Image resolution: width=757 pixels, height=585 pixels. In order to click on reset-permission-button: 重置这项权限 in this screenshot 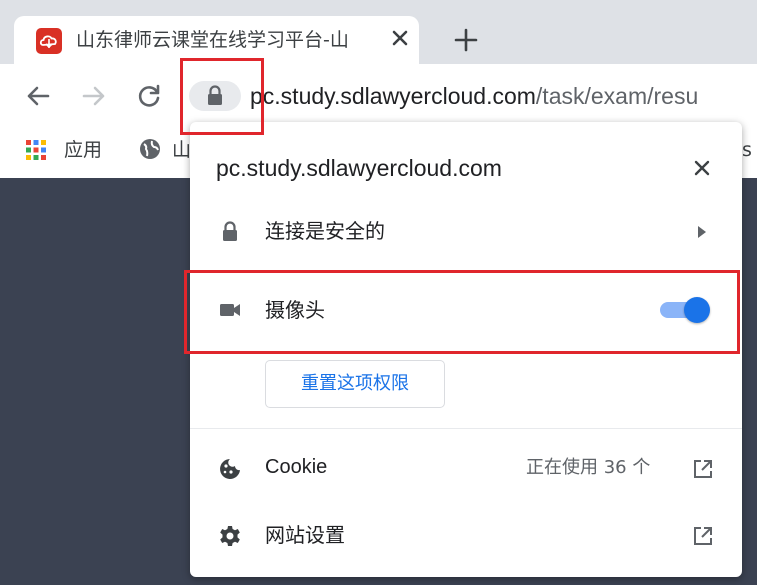, I will do `click(355, 384)`.